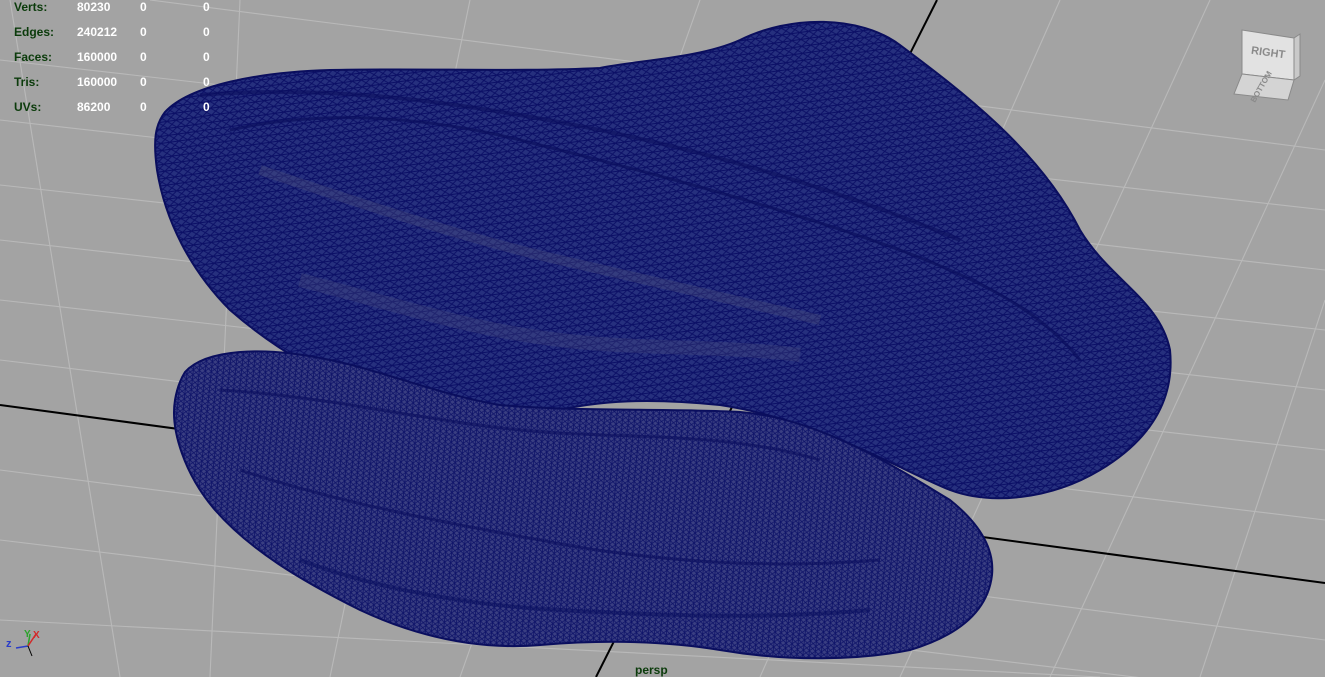  I want to click on axis-gizmo: z Y X, so click(23, 643).